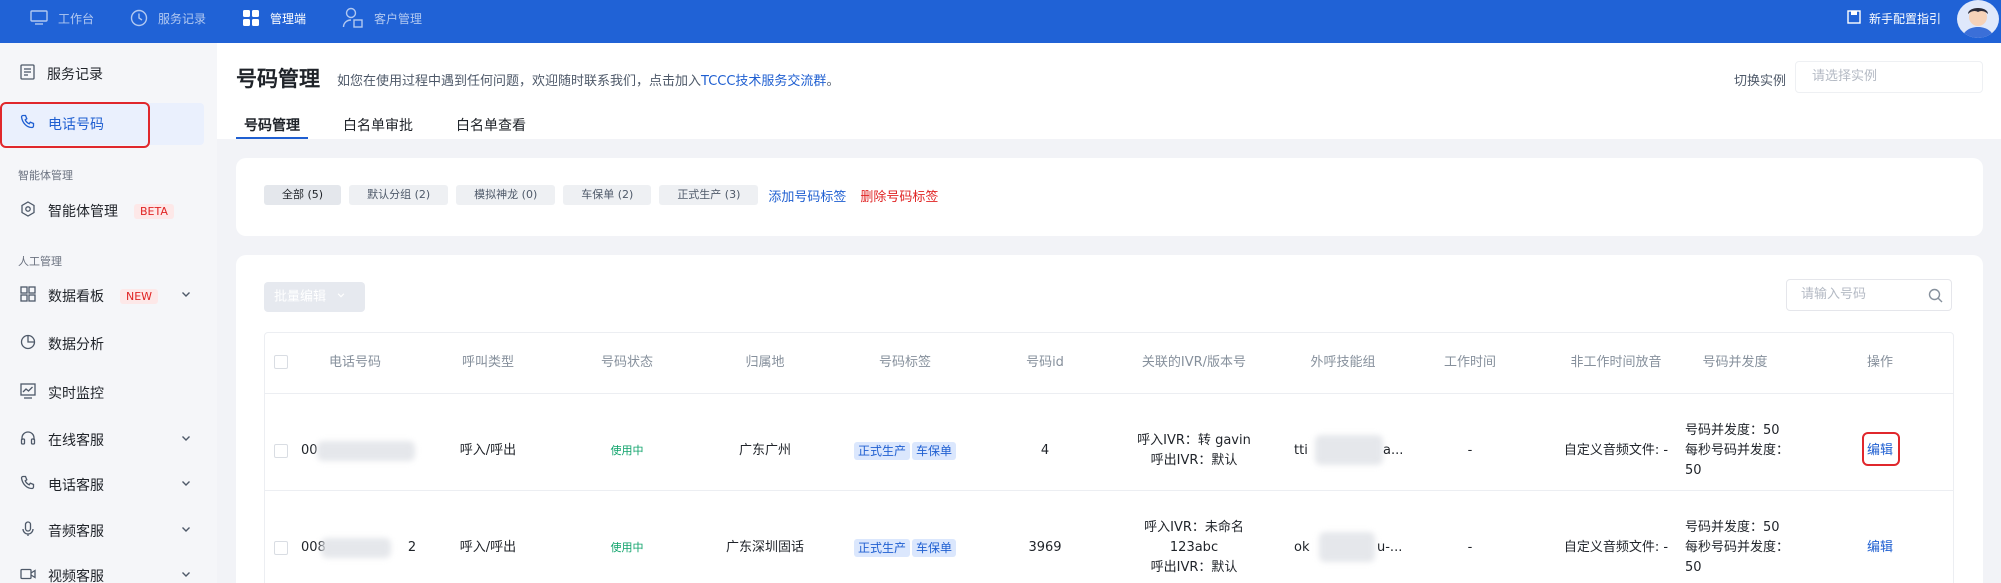 This screenshot has width=2001, height=583. I want to click on sidebar-item-label: 音频客服, so click(76, 532).